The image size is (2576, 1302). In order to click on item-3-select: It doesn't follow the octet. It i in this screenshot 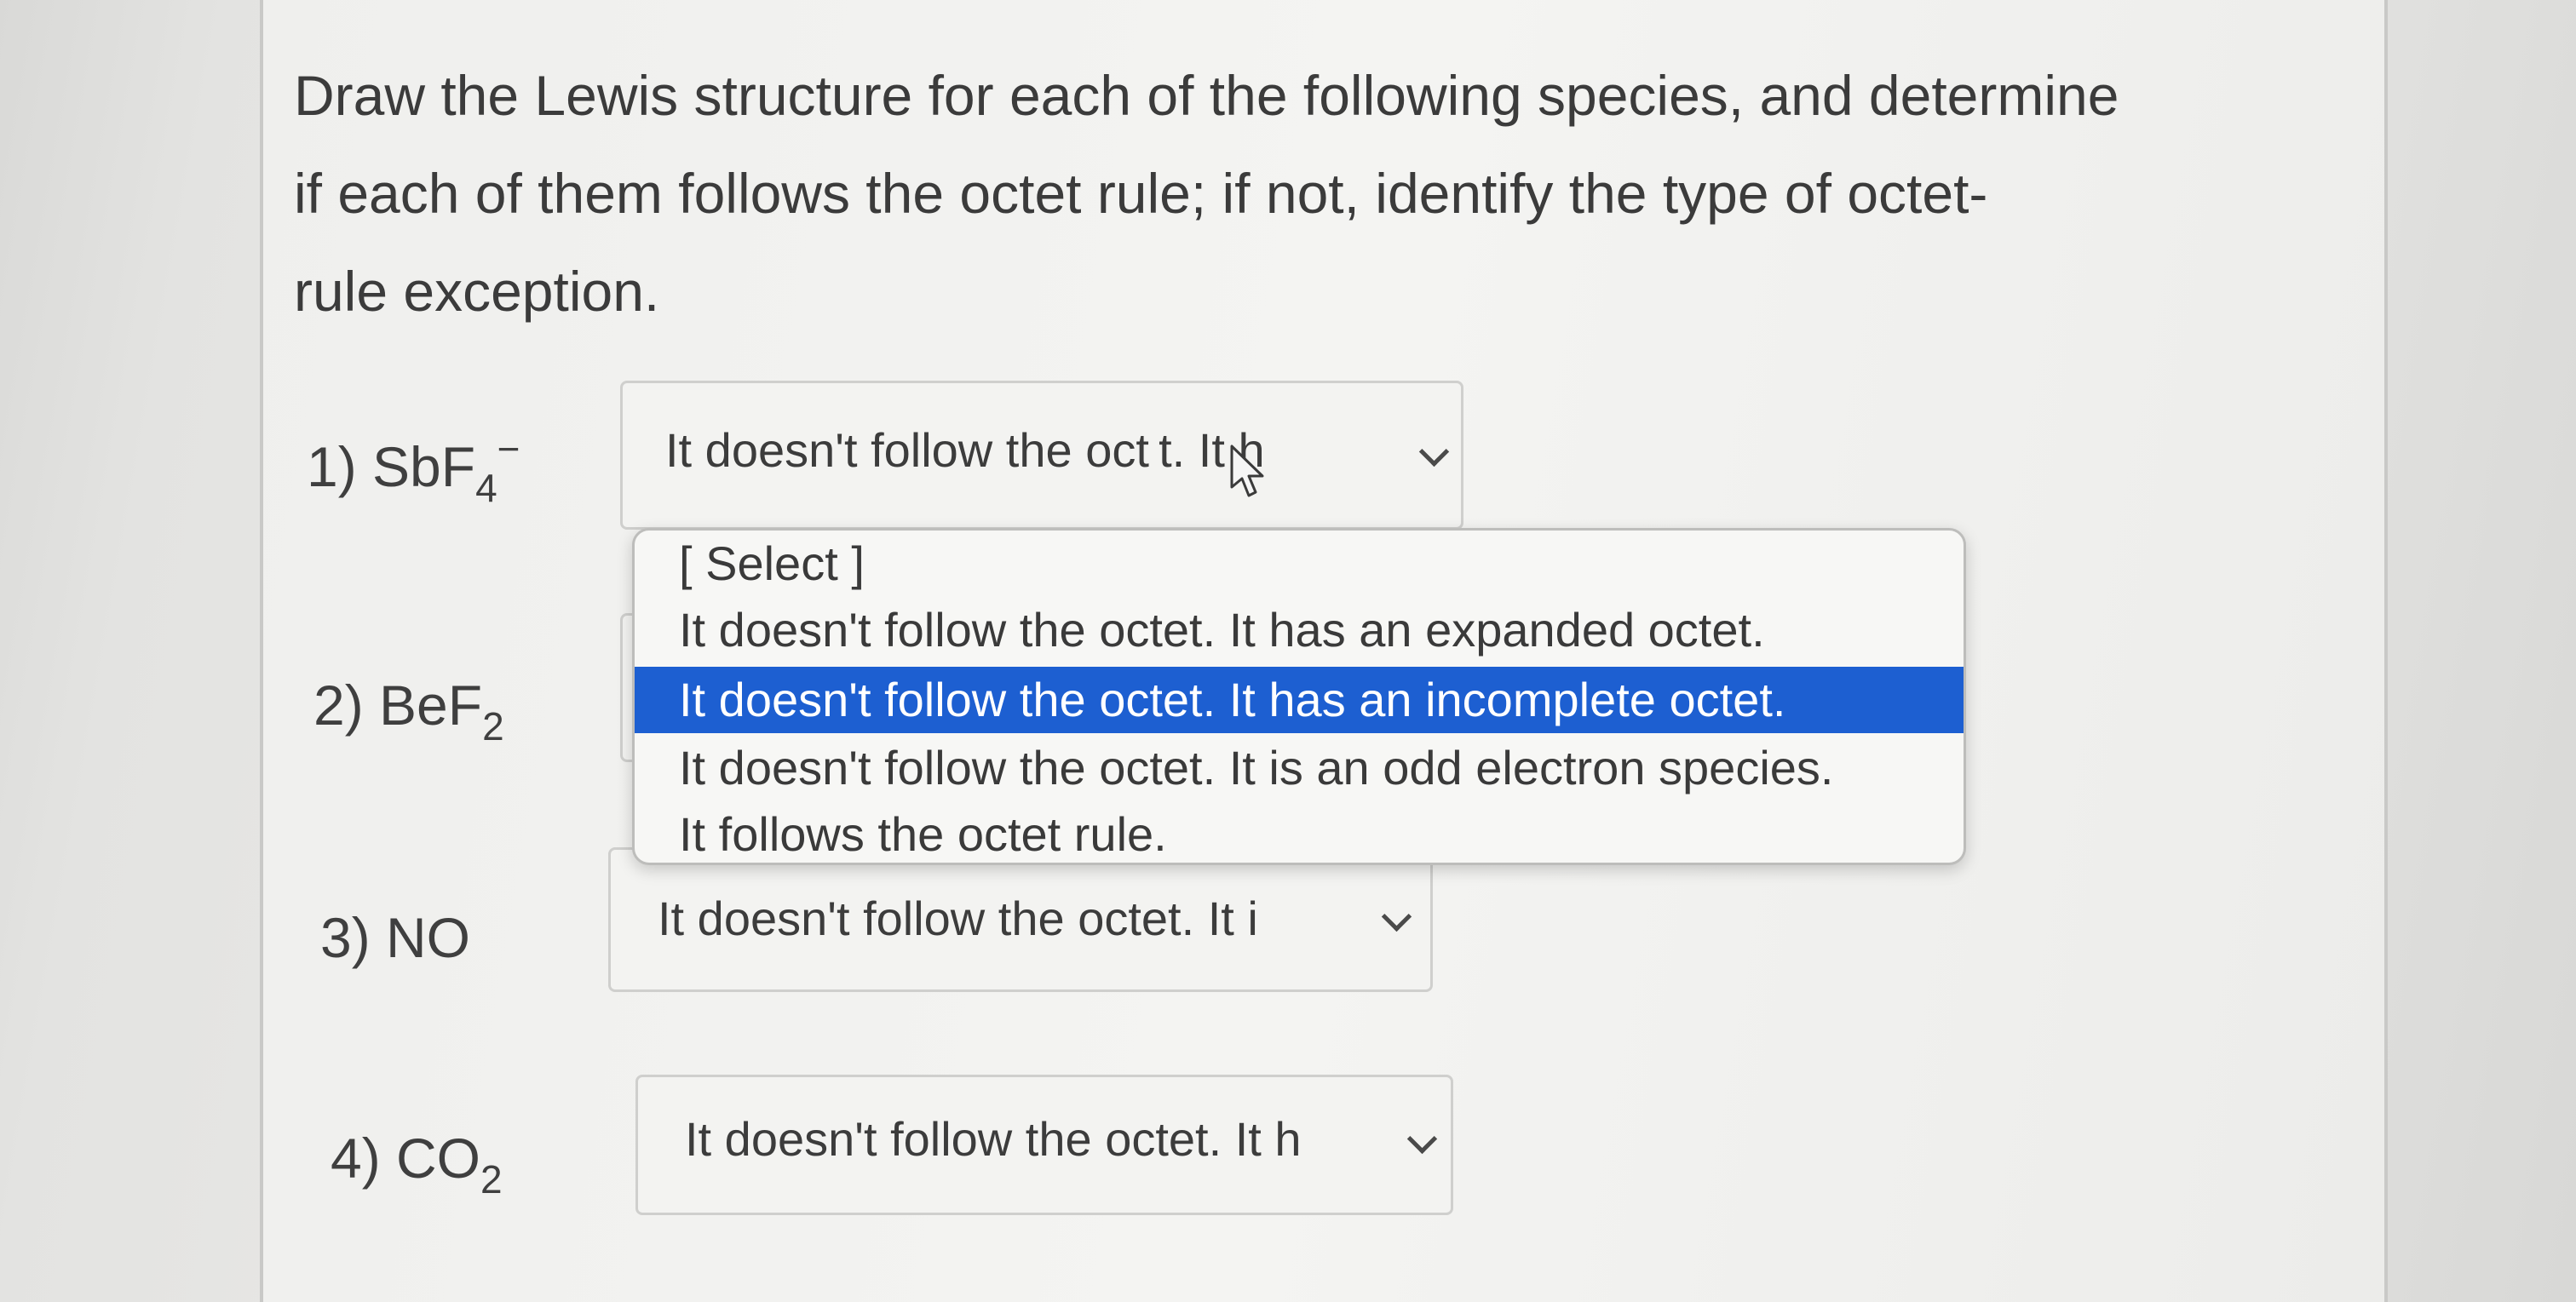, I will do `click(1020, 919)`.